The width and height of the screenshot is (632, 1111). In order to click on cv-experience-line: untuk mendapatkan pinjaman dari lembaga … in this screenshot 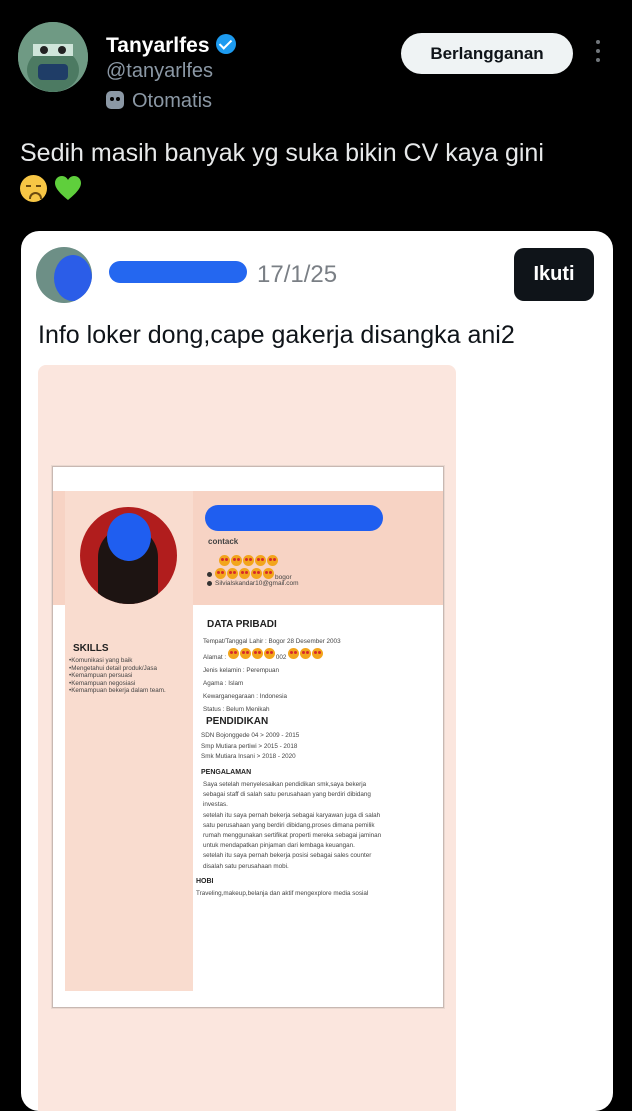, I will do `click(279, 846)`.